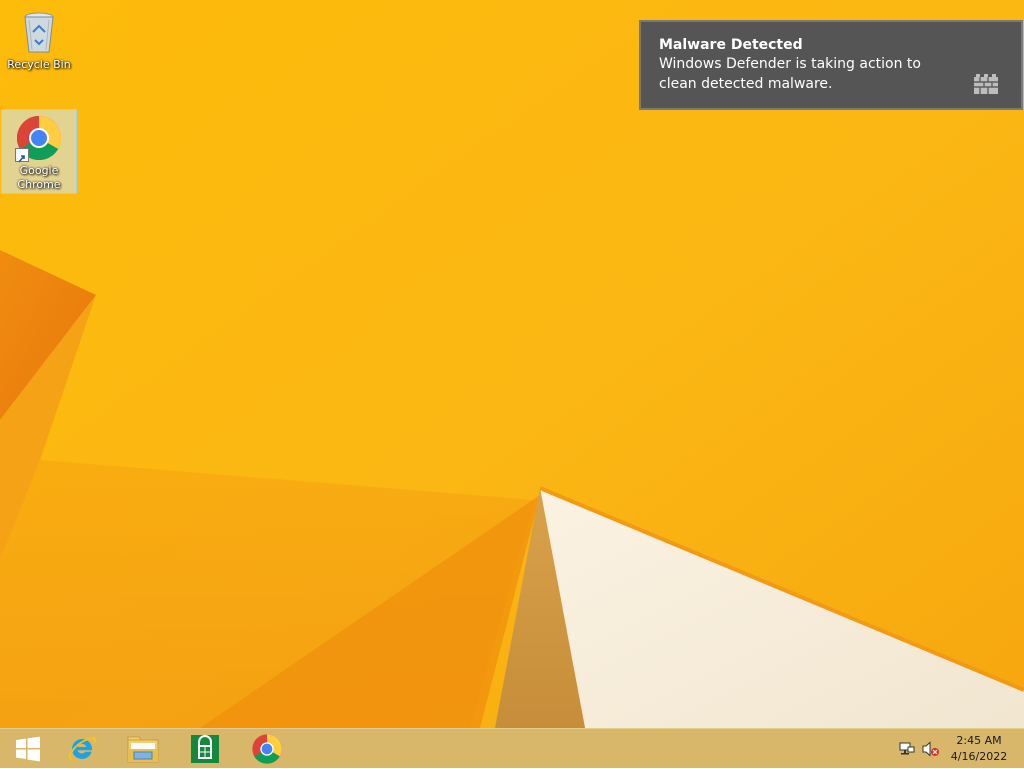  I want to click on start-button, so click(28, 749).